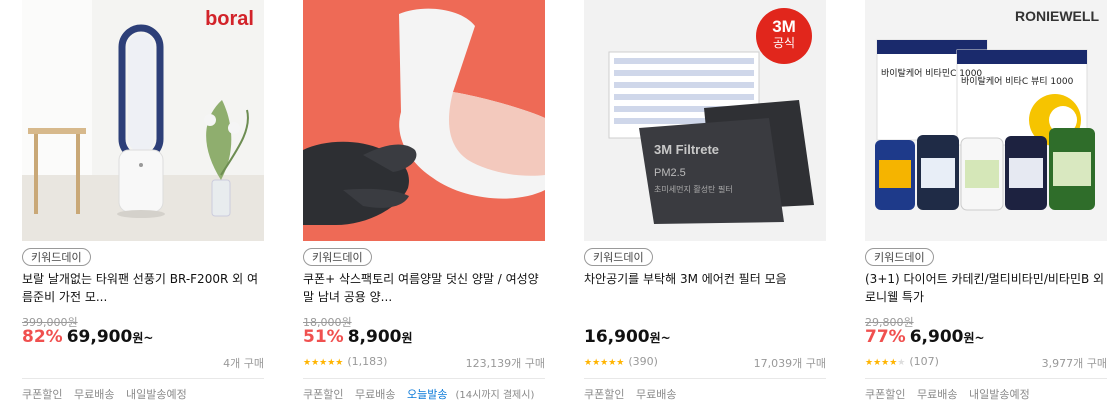 The image size is (1117, 411). I want to click on product-title: 차안공기를 부탁해 3M 에어컨 필터 모음, so click(705, 279).